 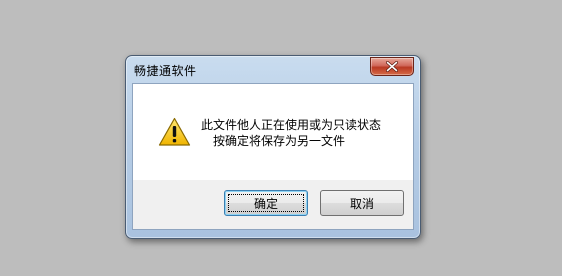 I want to click on cancel-button-label: 取消, so click(x=361, y=203).